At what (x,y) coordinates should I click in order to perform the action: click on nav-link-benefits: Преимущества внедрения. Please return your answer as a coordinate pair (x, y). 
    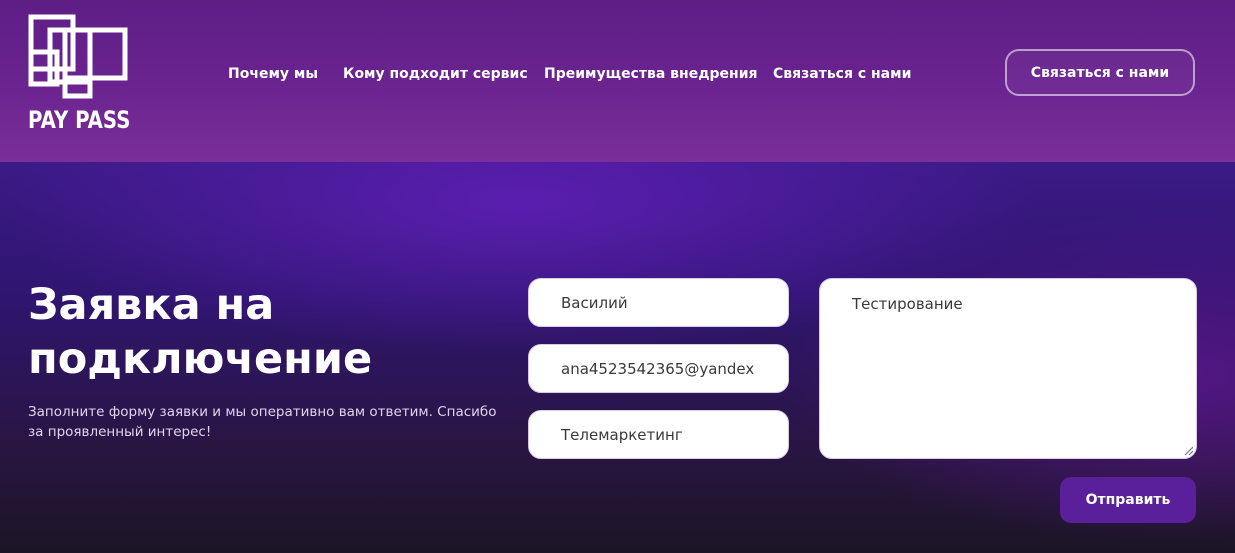
    Looking at the image, I should click on (651, 74).